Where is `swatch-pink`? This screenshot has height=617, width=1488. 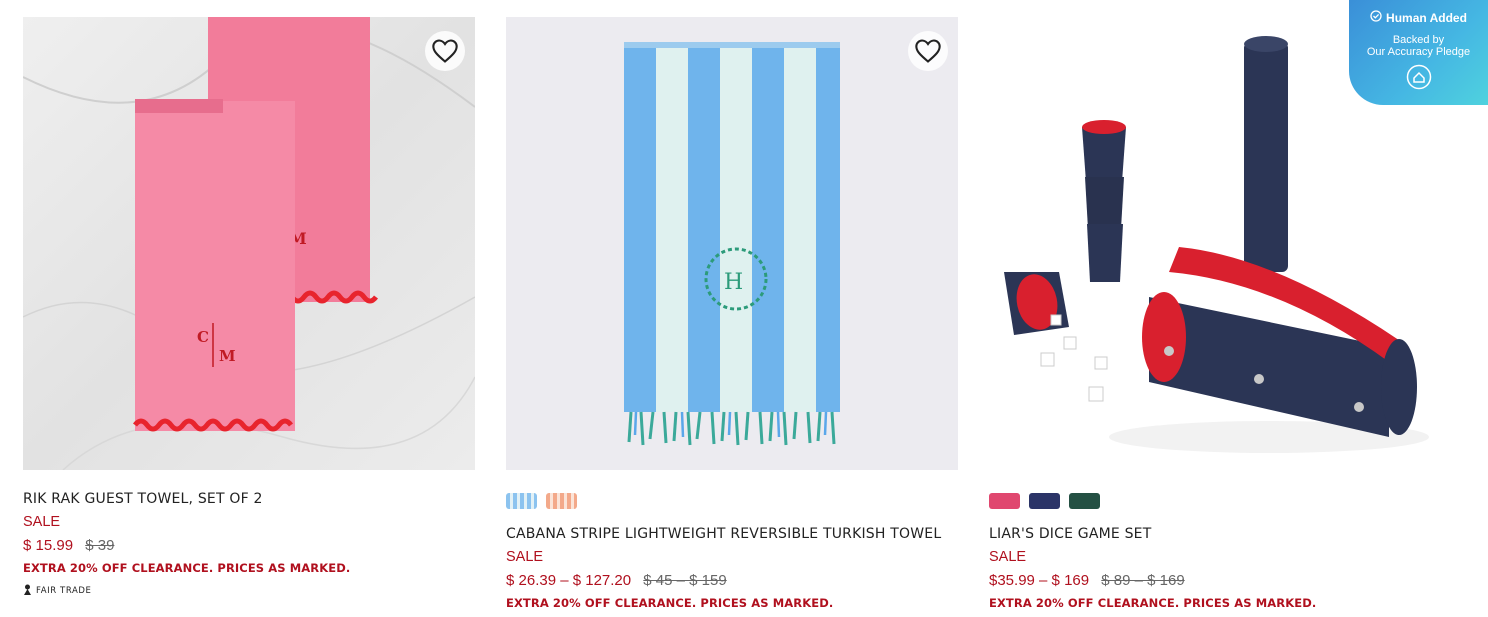
swatch-pink is located at coordinates (1004, 501).